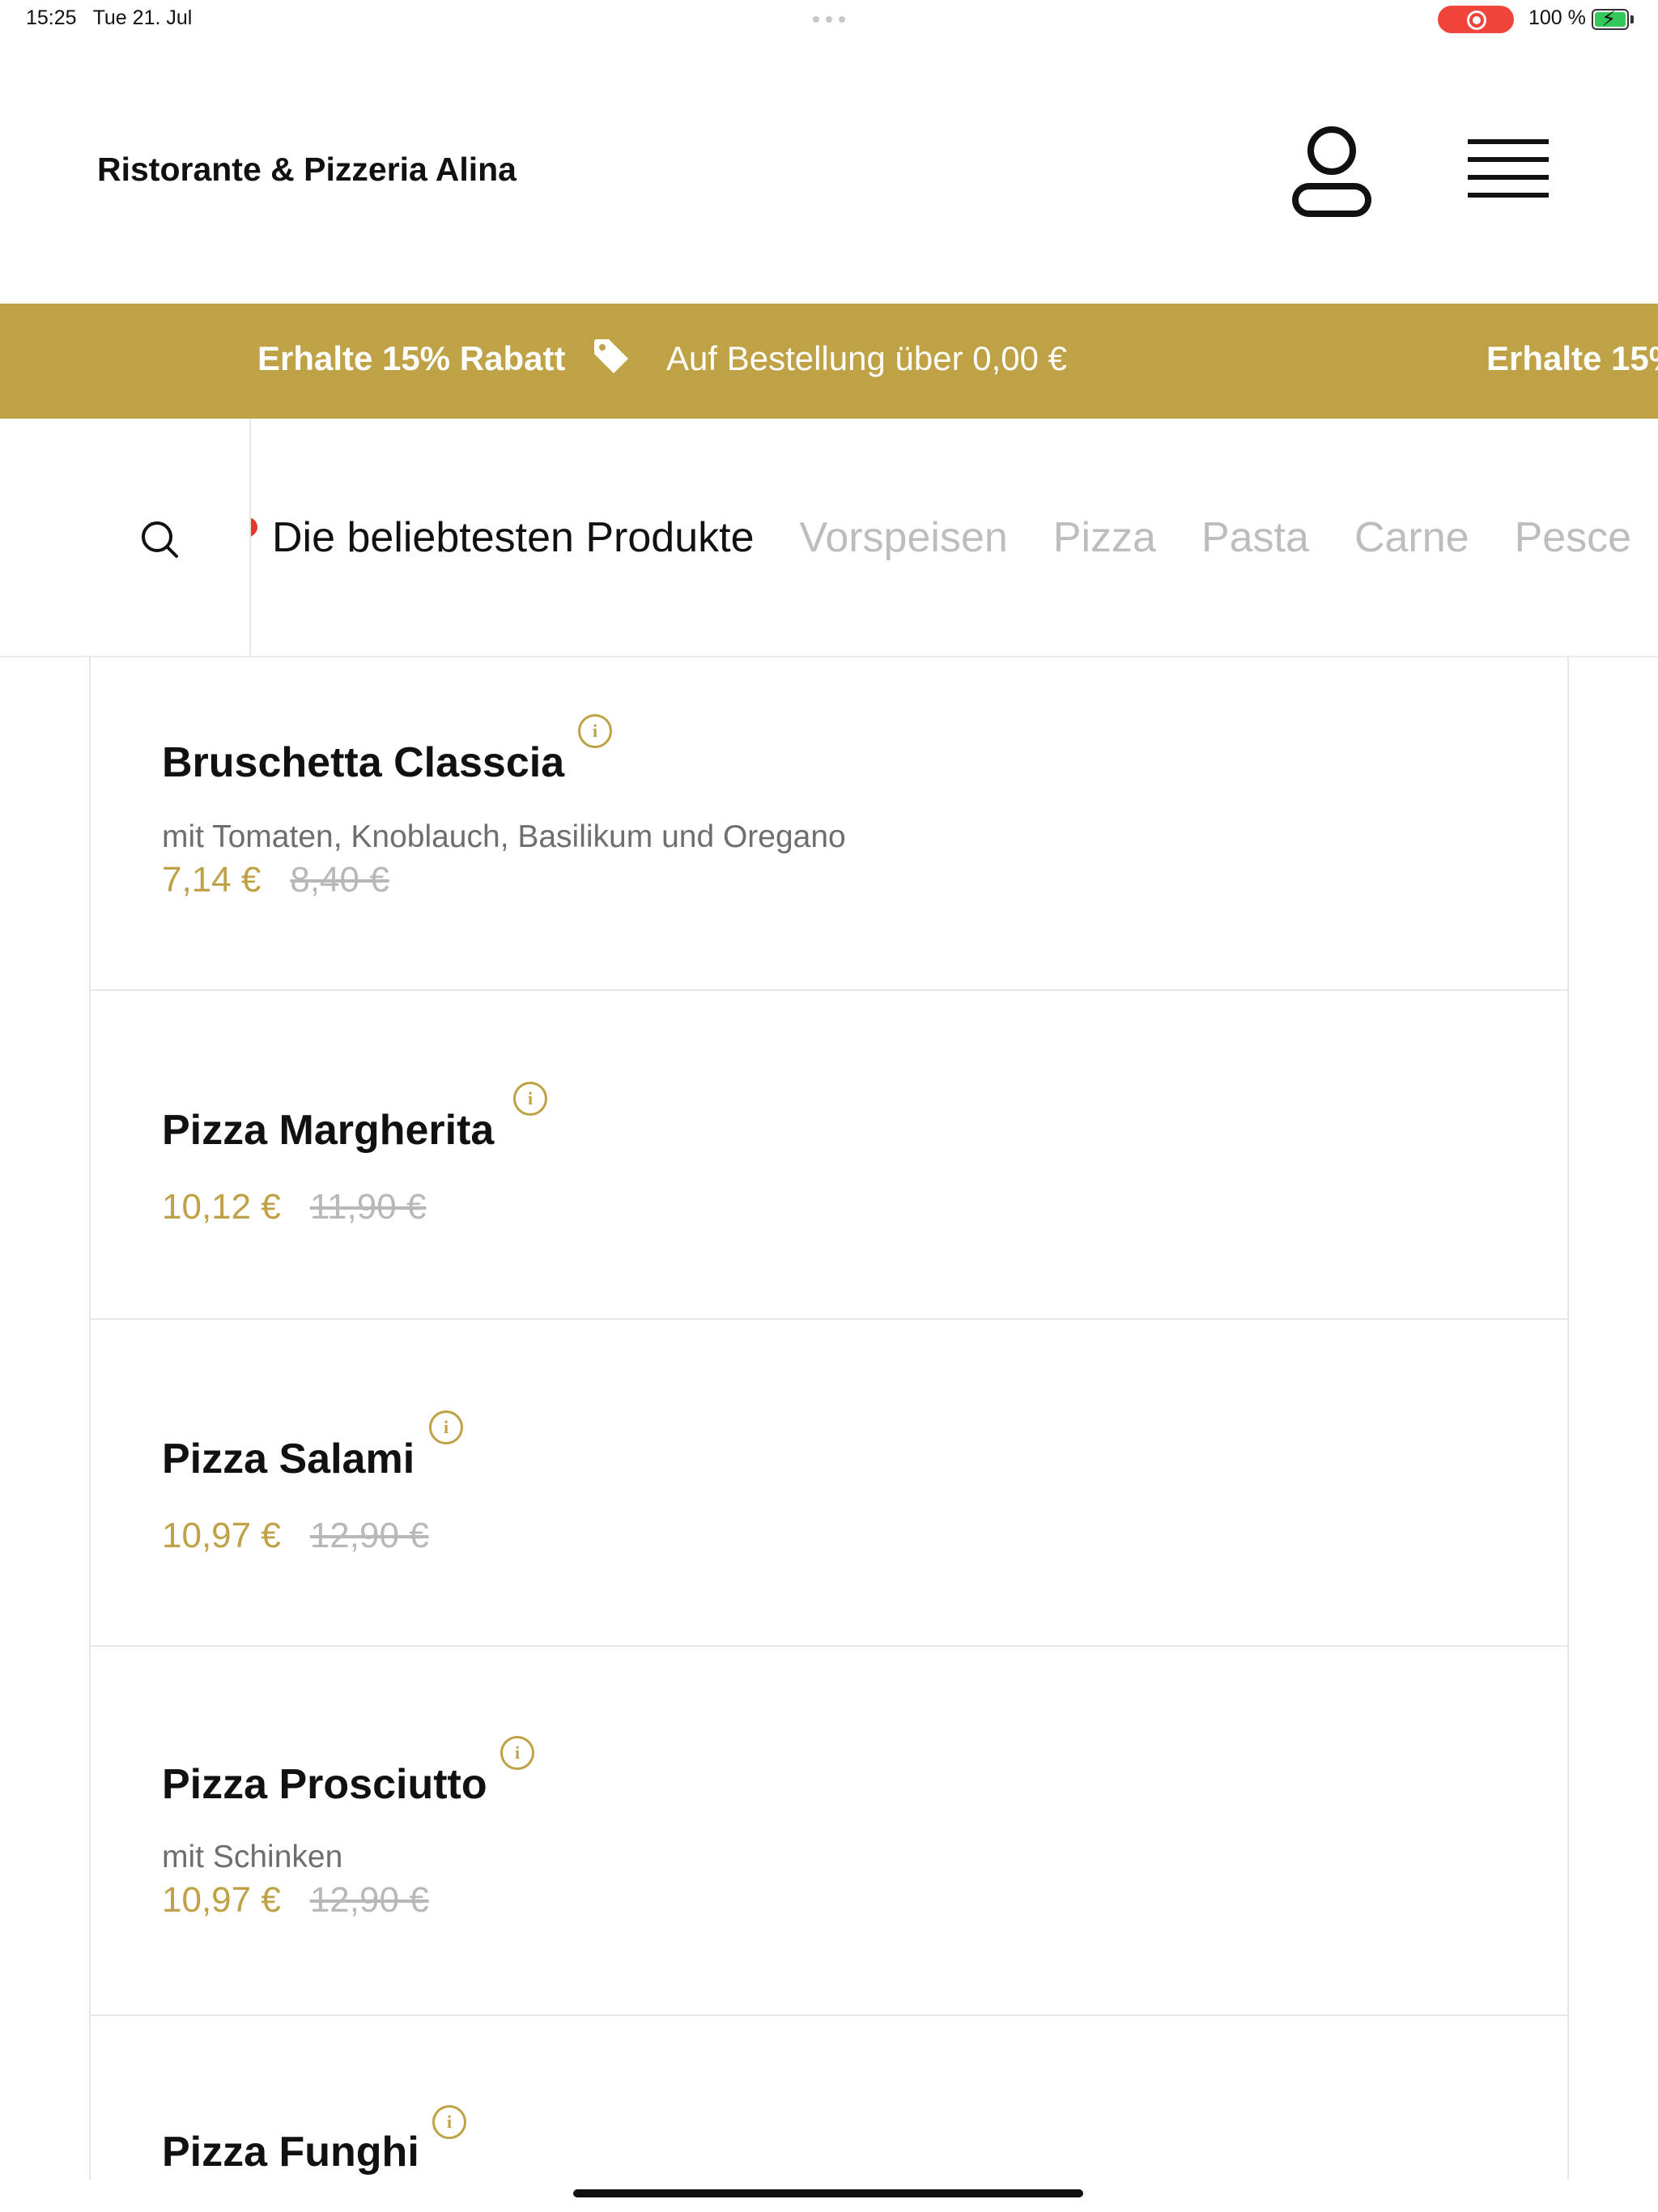 The width and height of the screenshot is (1658, 2212). Describe the element at coordinates (252, 1857) in the screenshot. I see `product-description: mit Schinken` at that location.